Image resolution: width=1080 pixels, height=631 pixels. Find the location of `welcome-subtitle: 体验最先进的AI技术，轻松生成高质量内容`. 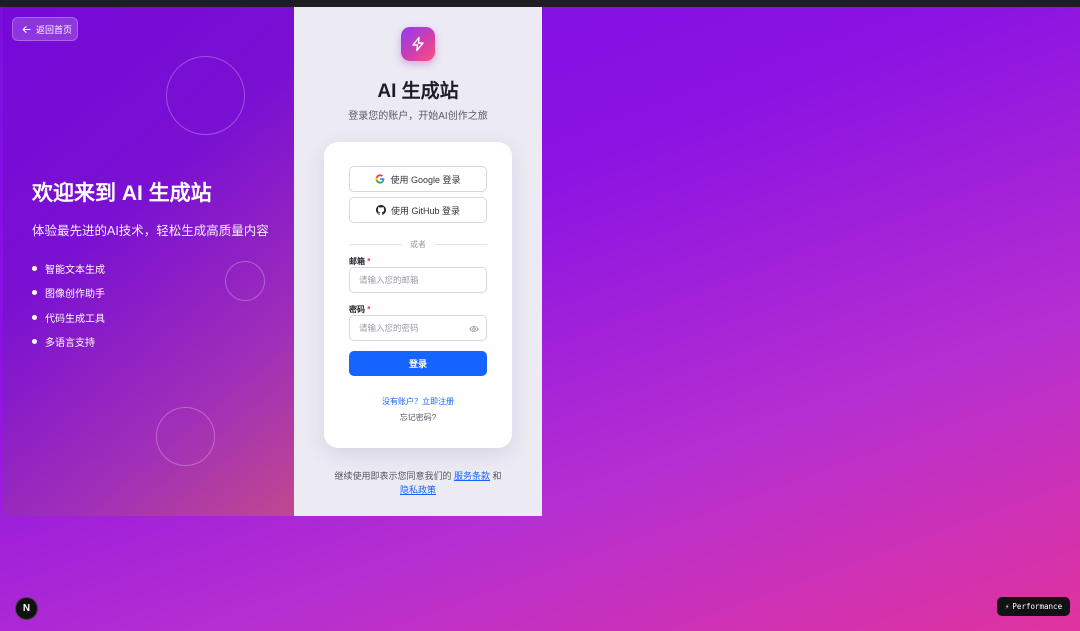

welcome-subtitle: 体验最先进的AI技术，轻松生成高质量内容 is located at coordinates (150, 231).